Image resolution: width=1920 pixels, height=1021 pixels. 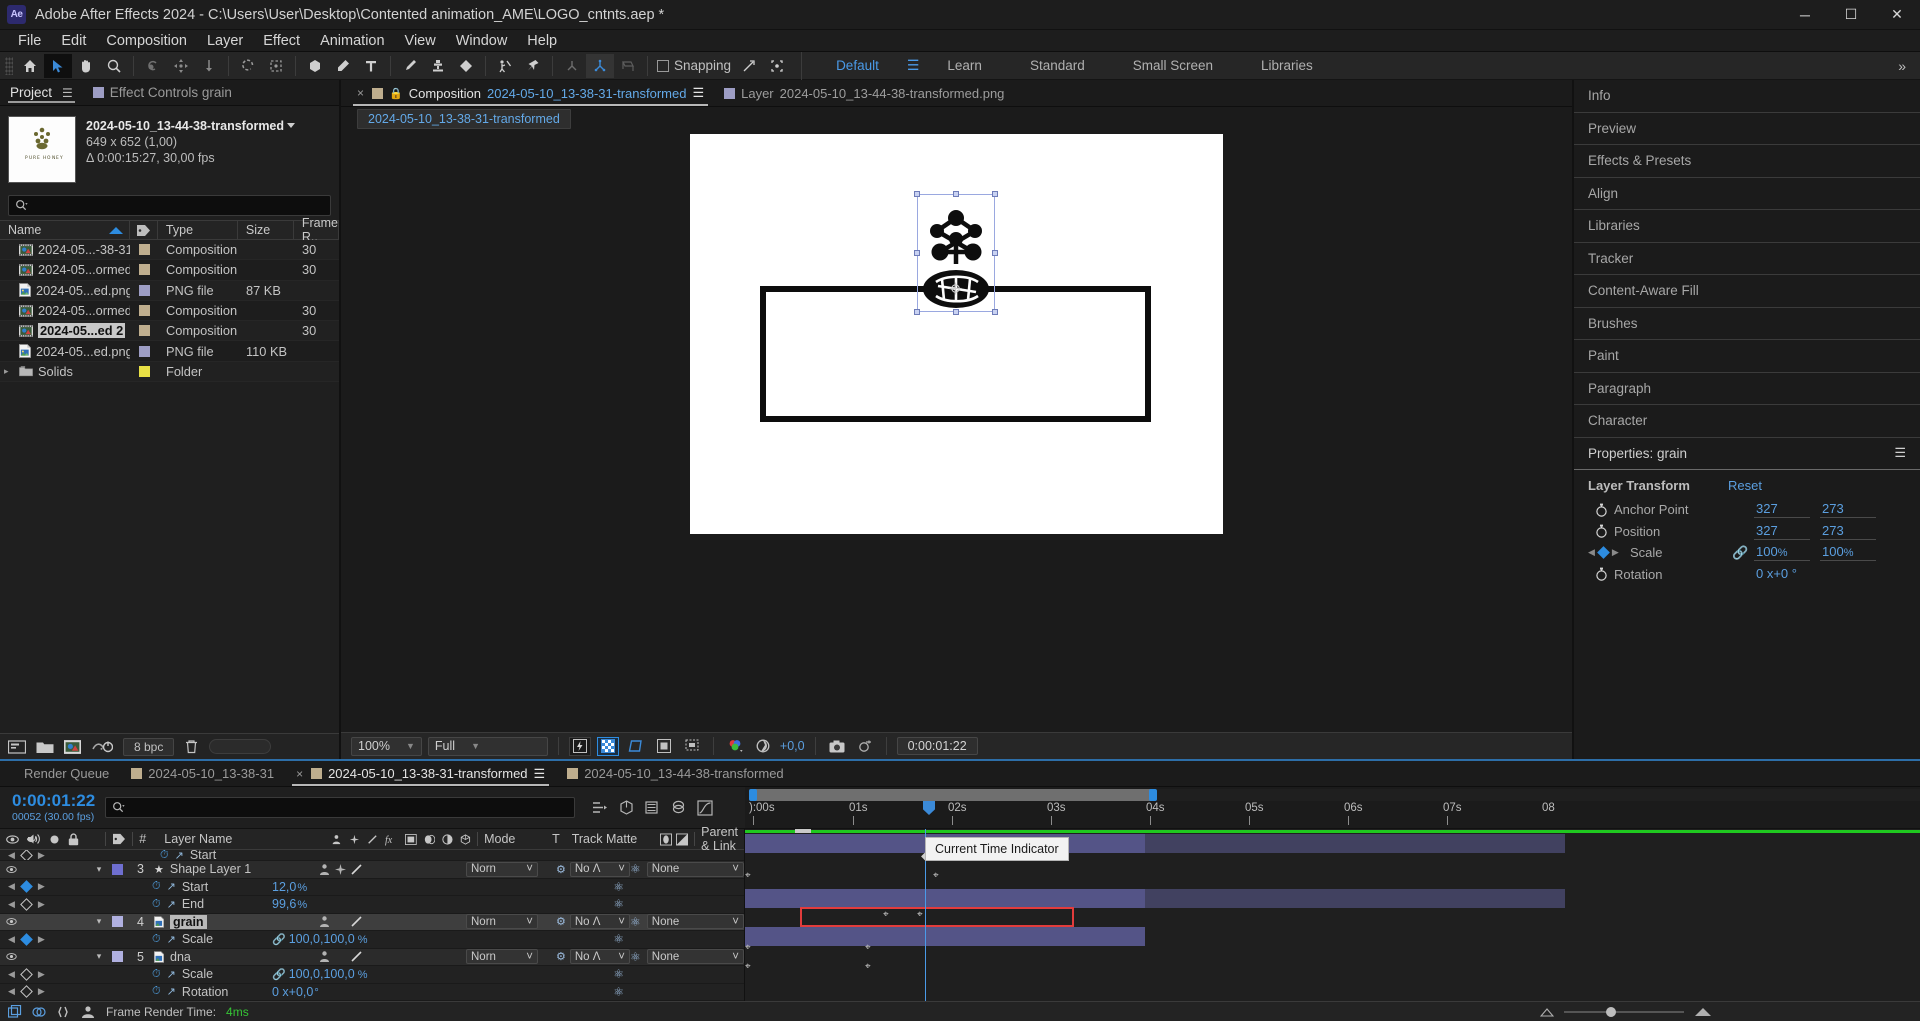 What do you see at coordinates (17, 746) in the screenshot?
I see `interpret-footage-icon` at bounding box center [17, 746].